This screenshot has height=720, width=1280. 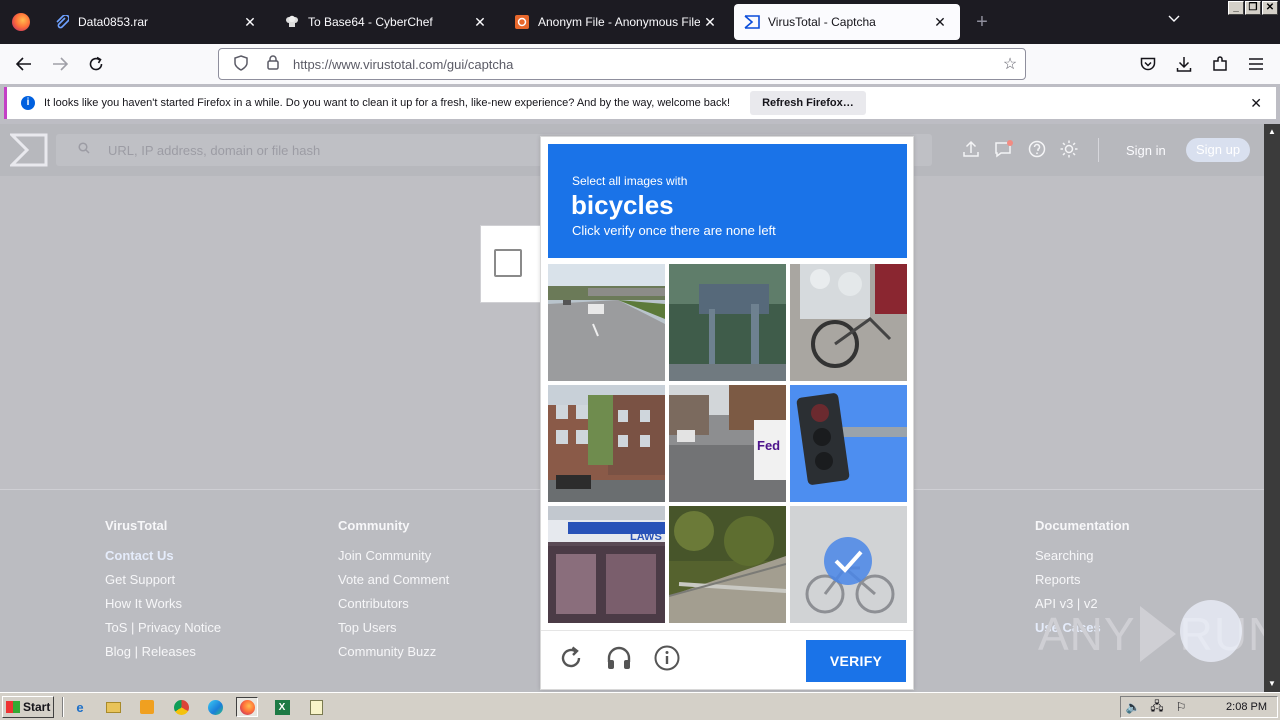 What do you see at coordinates (393, 604) in the screenshot?
I see `footer-link-contributors: Contributors` at bounding box center [393, 604].